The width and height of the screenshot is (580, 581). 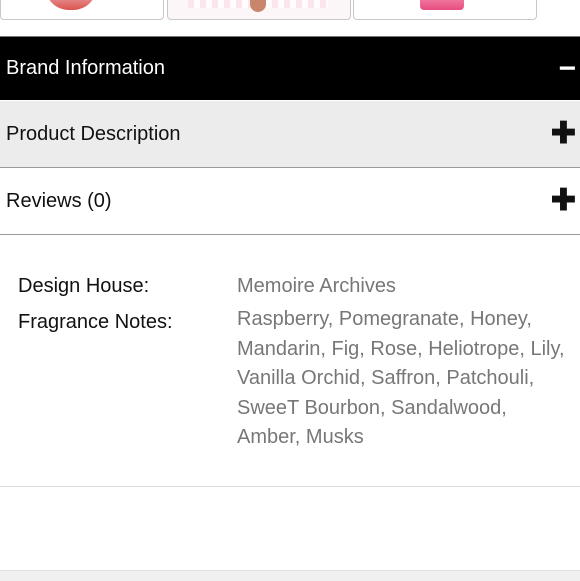 I want to click on accordion-label: Product Description, so click(x=93, y=133).